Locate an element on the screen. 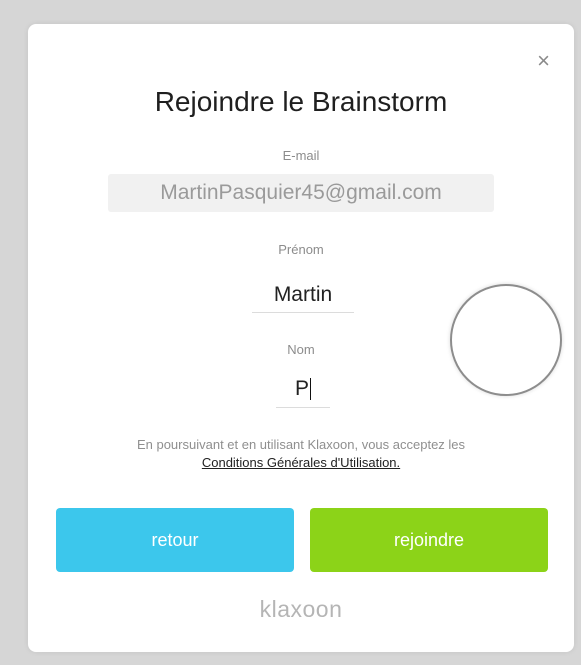 Image resolution: width=581 pixels, height=665 pixels. dialog-title: Rejoindre le Brainstorm is located at coordinates (301, 101).